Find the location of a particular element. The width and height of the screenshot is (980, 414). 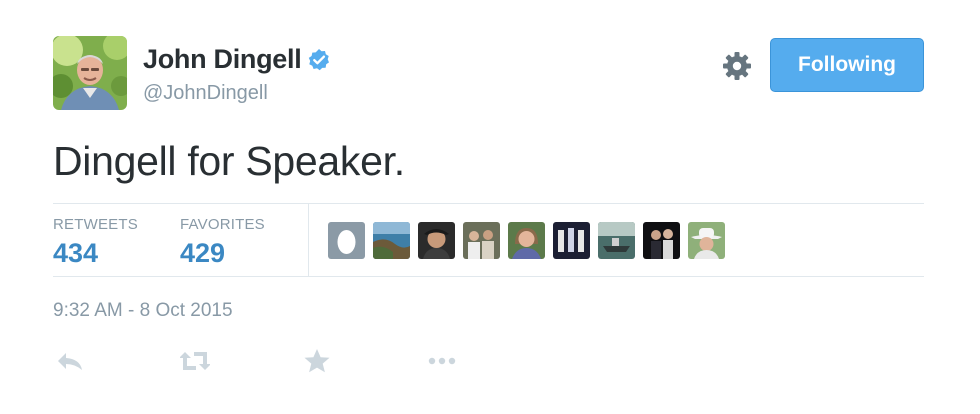

following-button: Following is located at coordinates (847, 65).